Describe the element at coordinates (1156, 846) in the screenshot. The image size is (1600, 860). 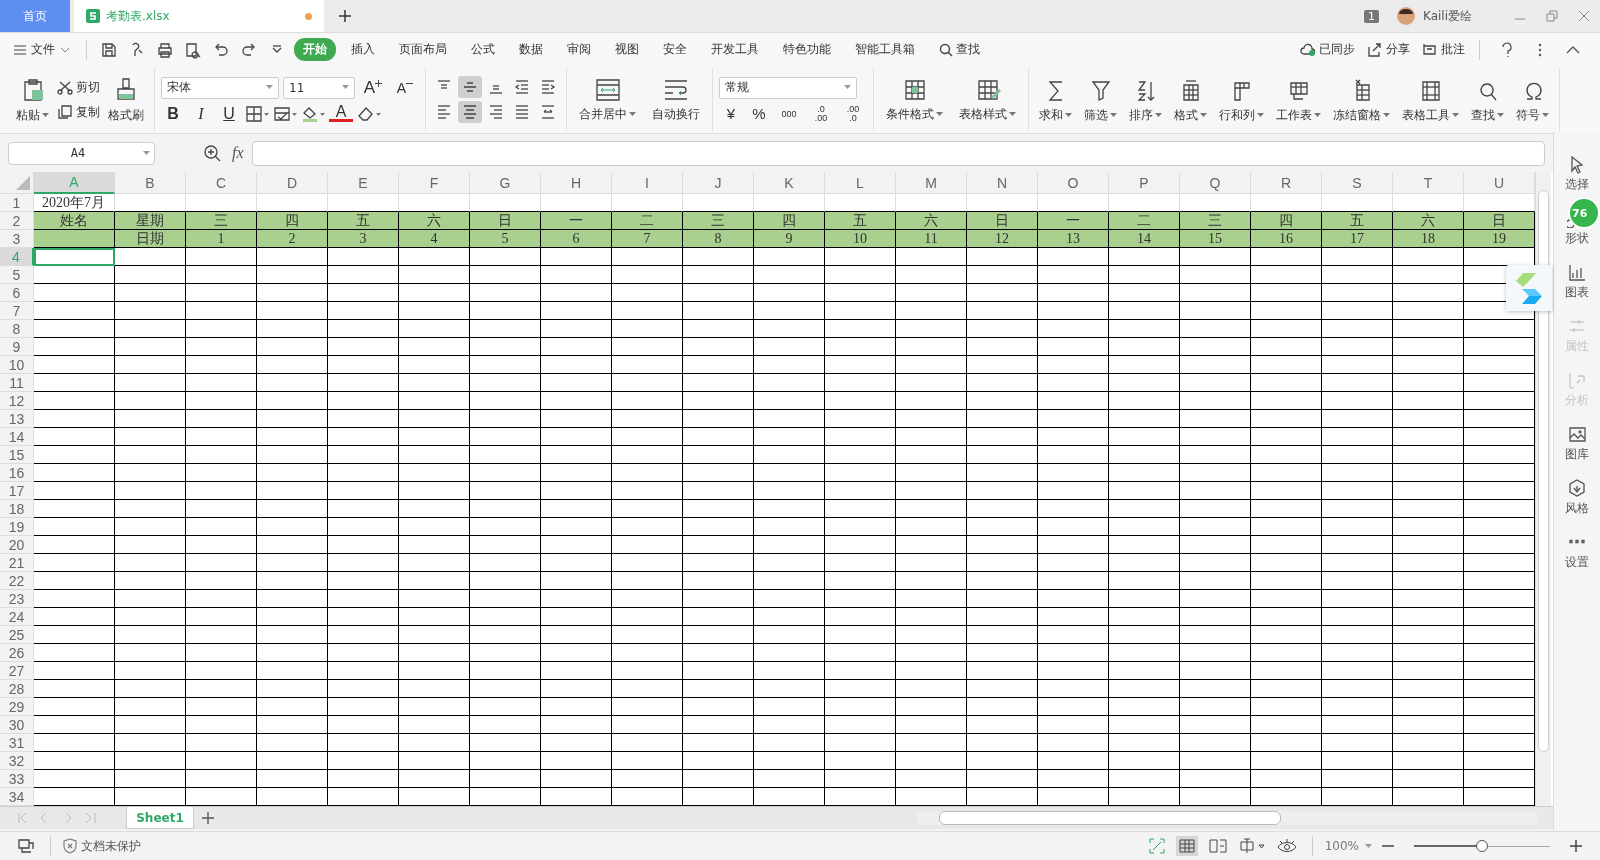
I see `fullscreen-icon` at that location.